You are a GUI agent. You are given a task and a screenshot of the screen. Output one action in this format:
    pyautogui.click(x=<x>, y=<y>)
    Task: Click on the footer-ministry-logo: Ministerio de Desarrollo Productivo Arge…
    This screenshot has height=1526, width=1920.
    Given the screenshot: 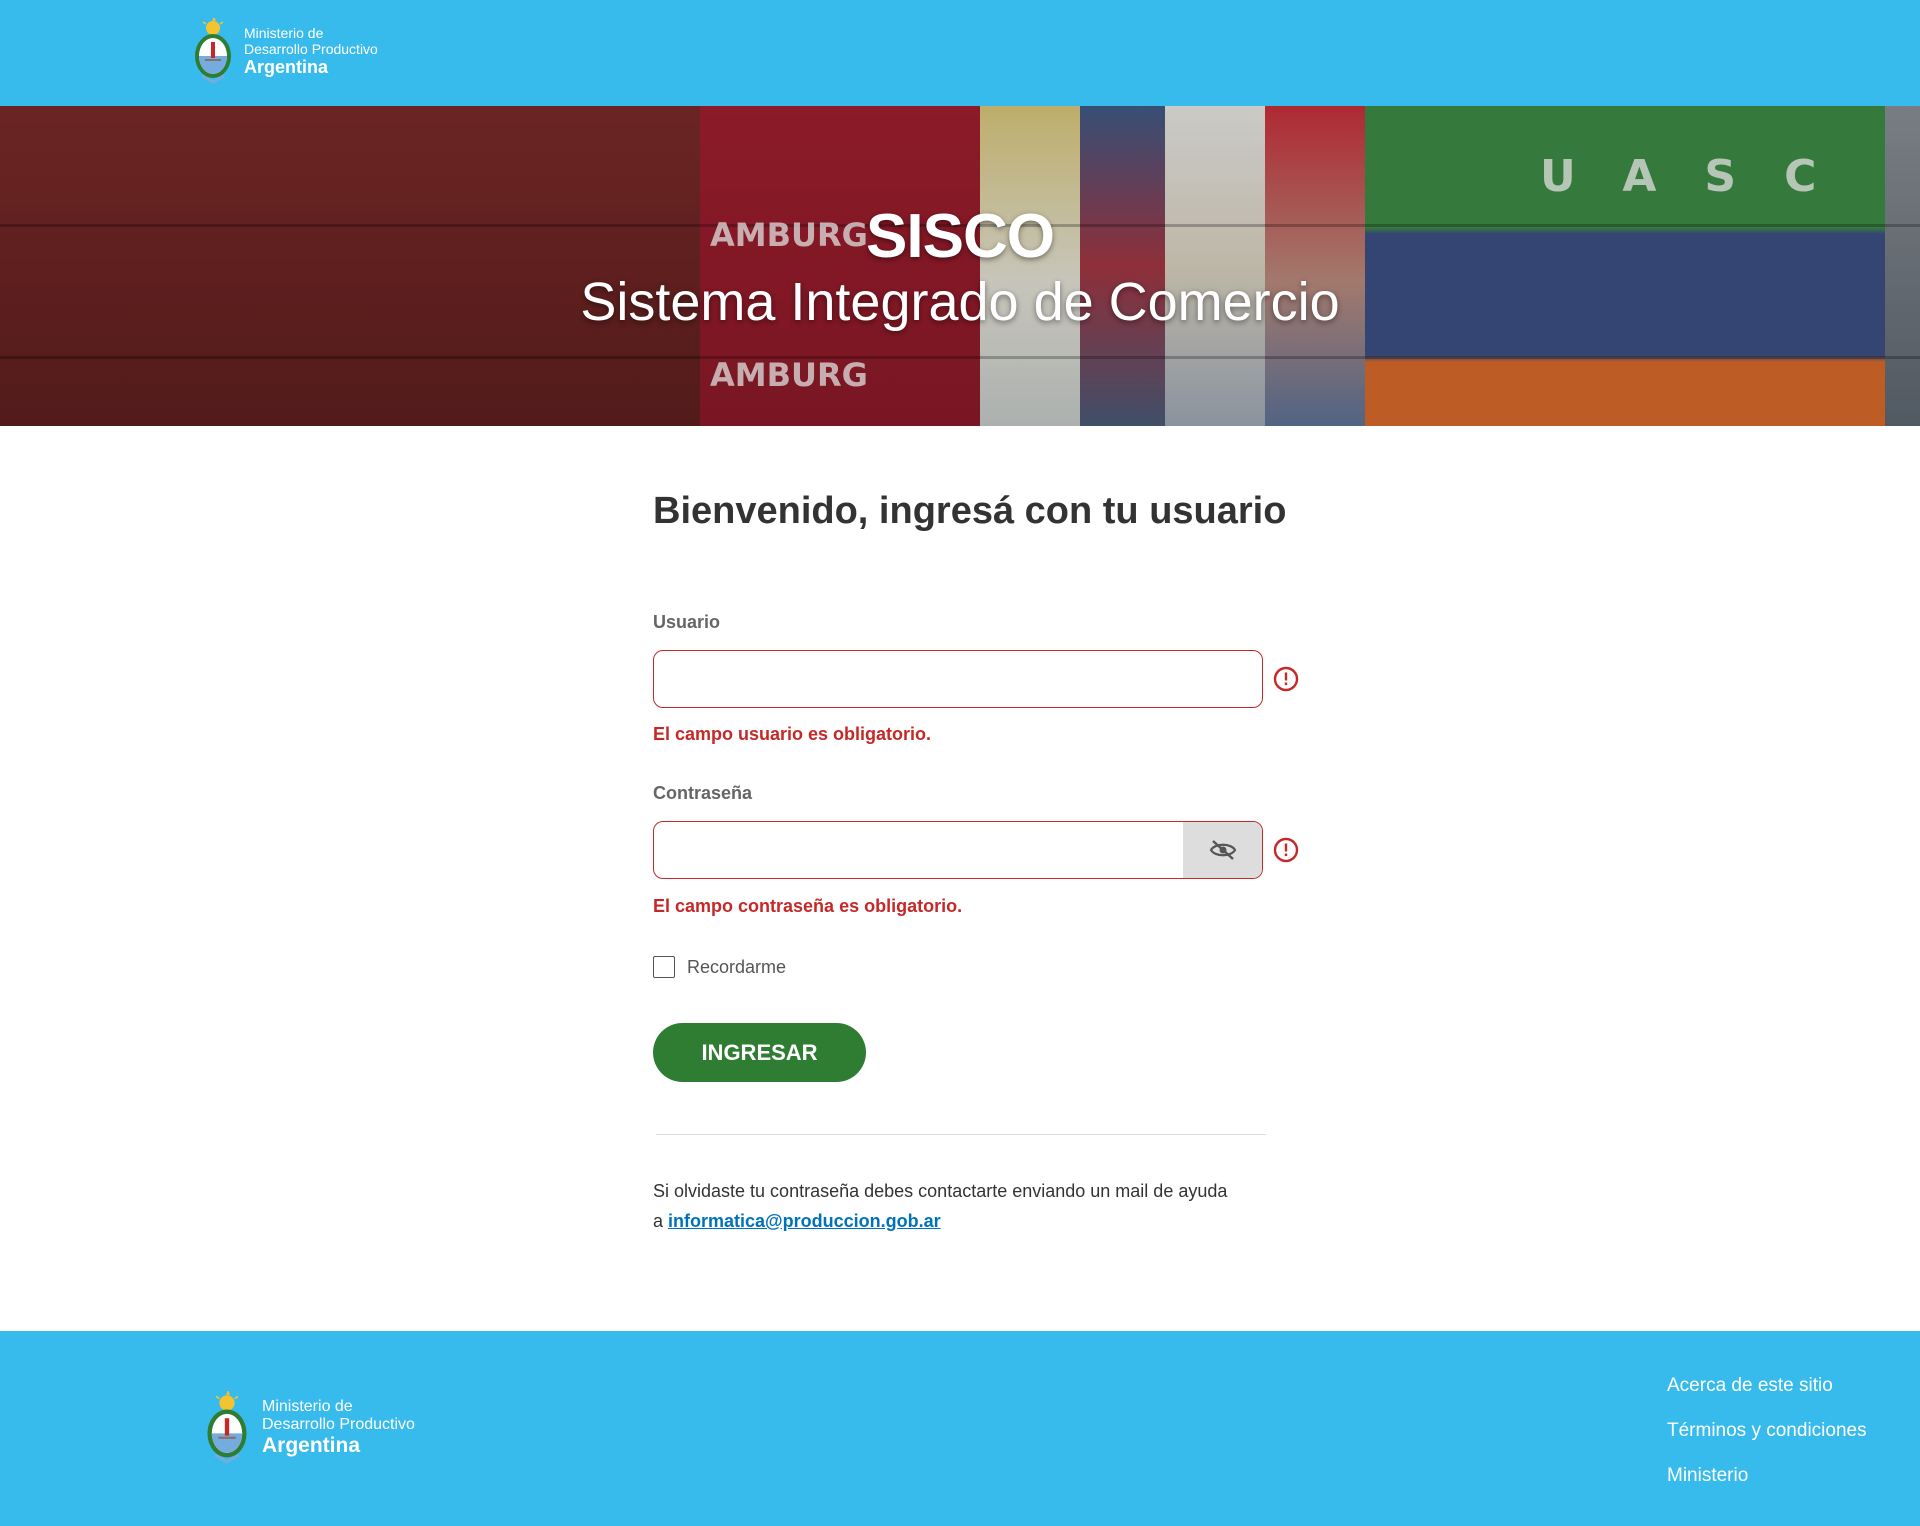 What is the action you would take?
    pyautogui.click(x=308, y=1428)
    